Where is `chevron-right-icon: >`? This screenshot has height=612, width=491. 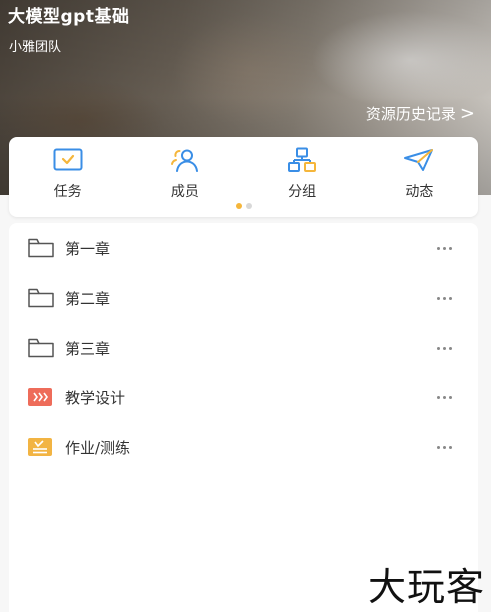 chevron-right-icon: > is located at coordinates (467, 113).